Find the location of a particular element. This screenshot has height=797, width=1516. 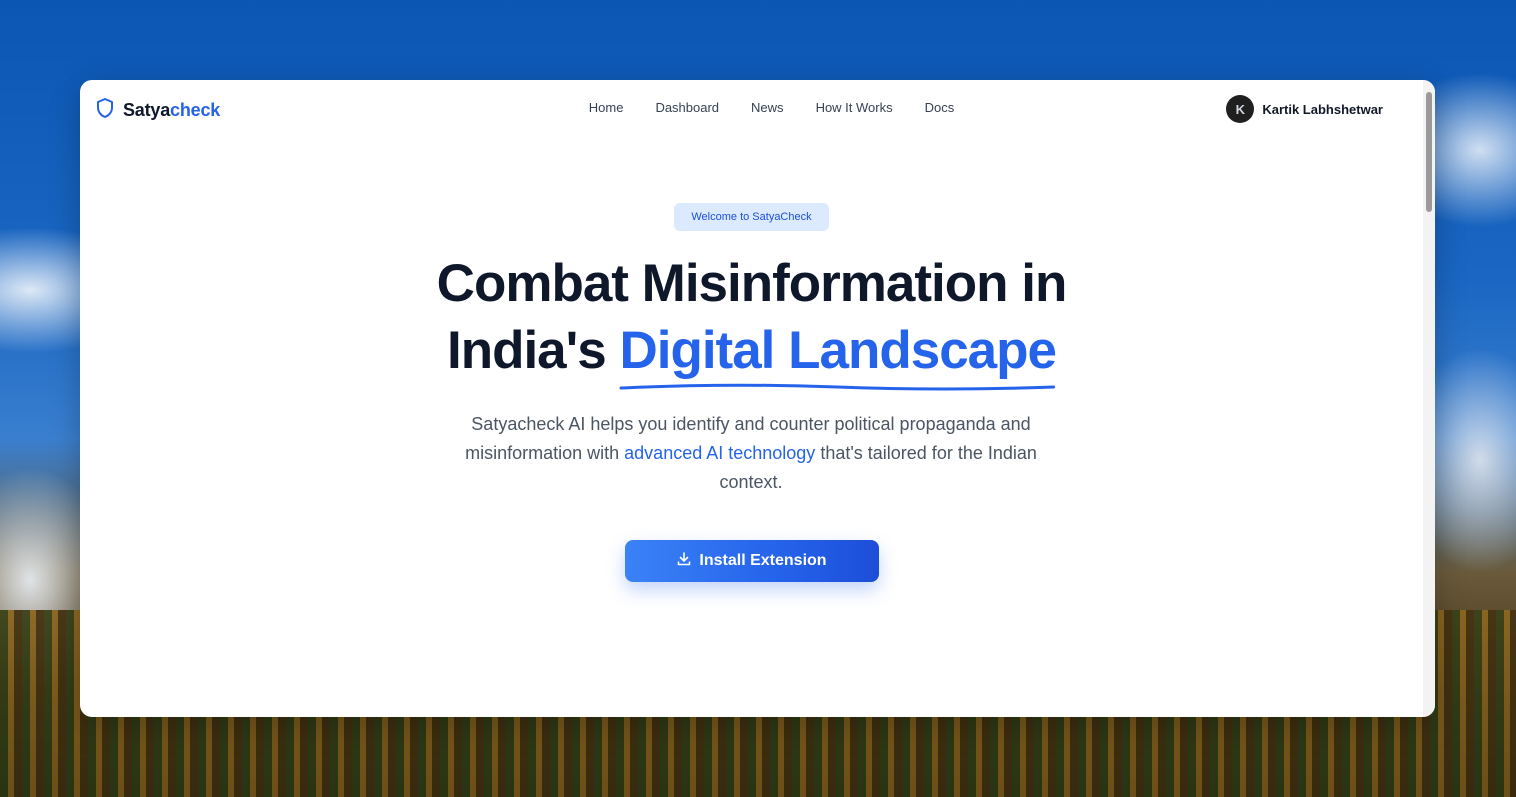

nav-docs-link: Docs is located at coordinates (940, 107).